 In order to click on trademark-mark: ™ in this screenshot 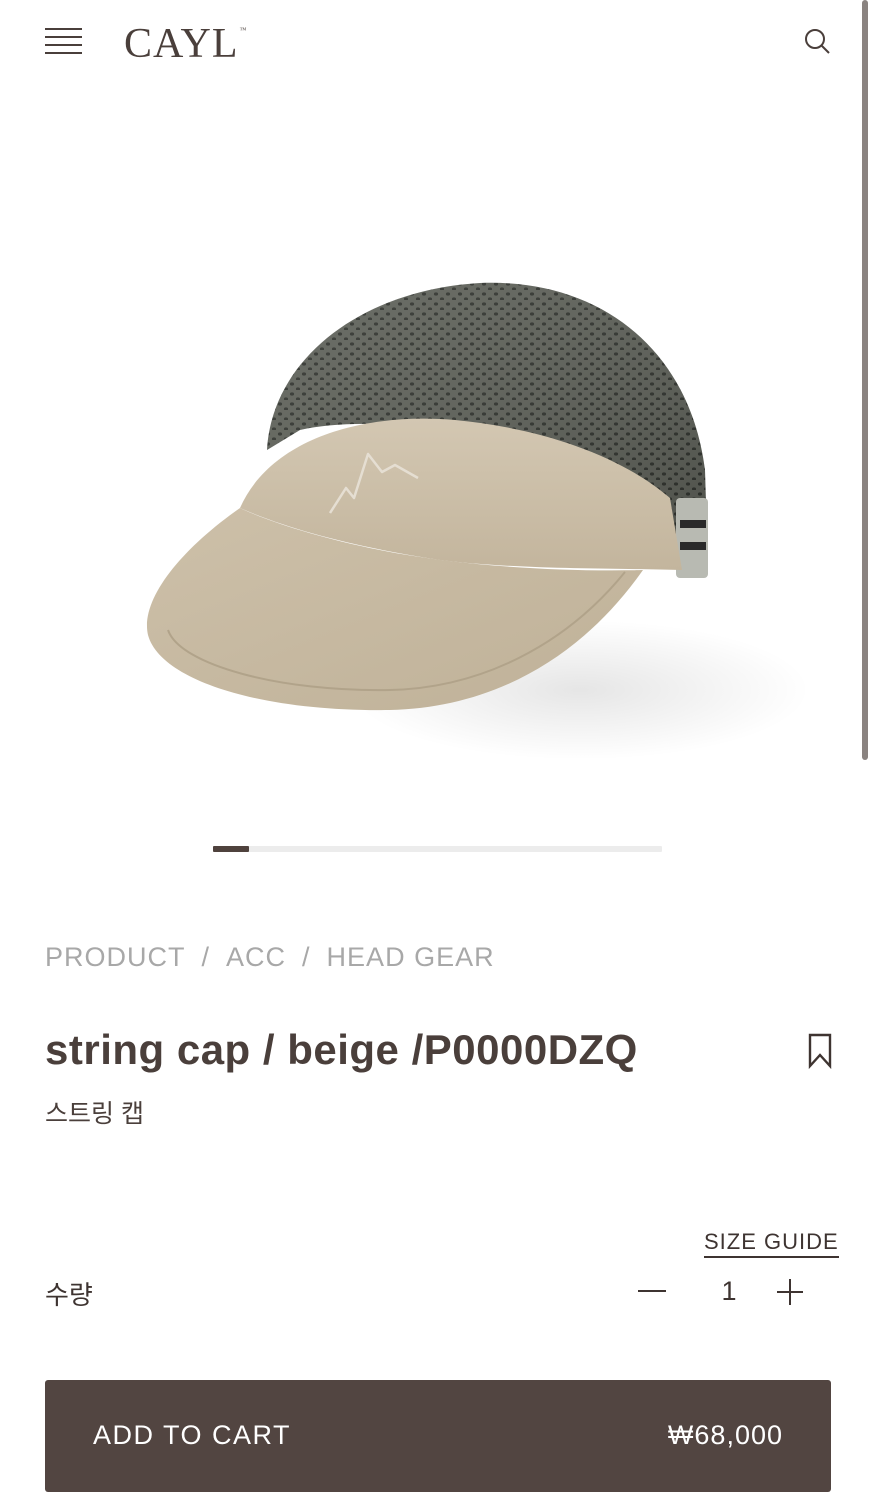, I will do `click(243, 30)`.